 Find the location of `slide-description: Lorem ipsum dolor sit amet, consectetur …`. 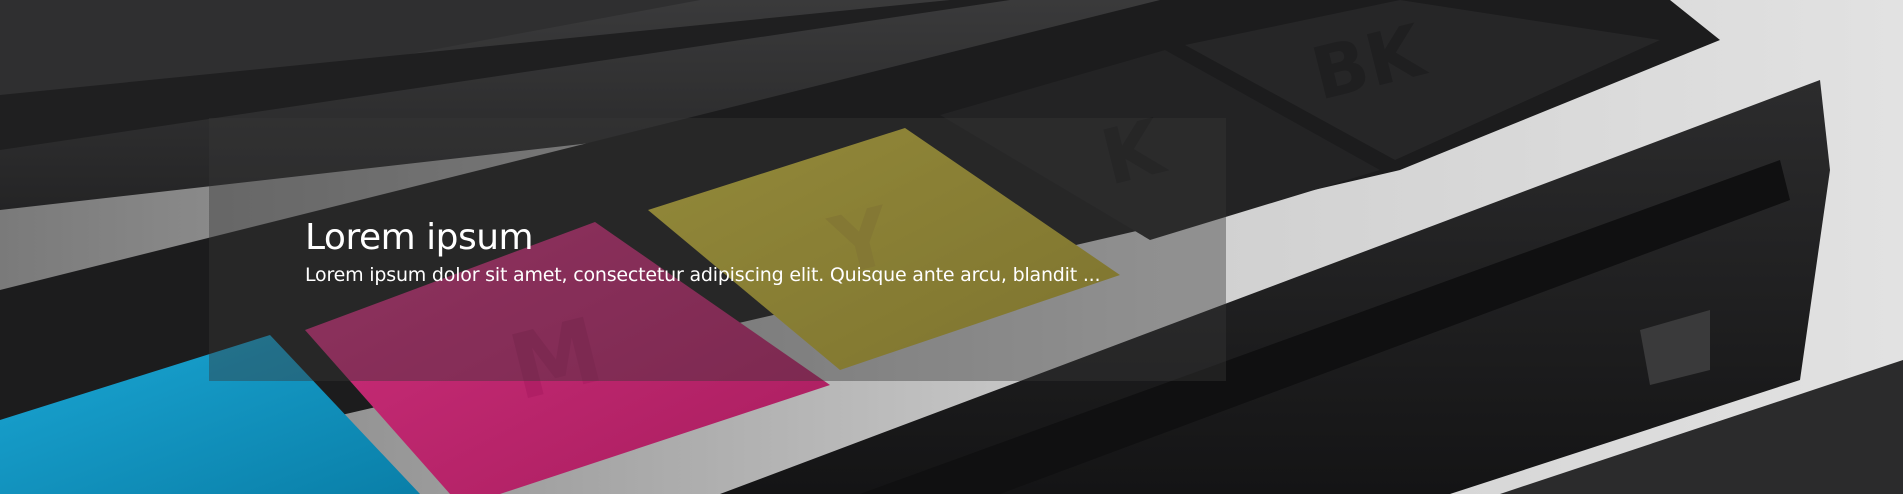

slide-description: Lorem ipsum dolor sit amet, consectetur … is located at coordinates (703, 275).